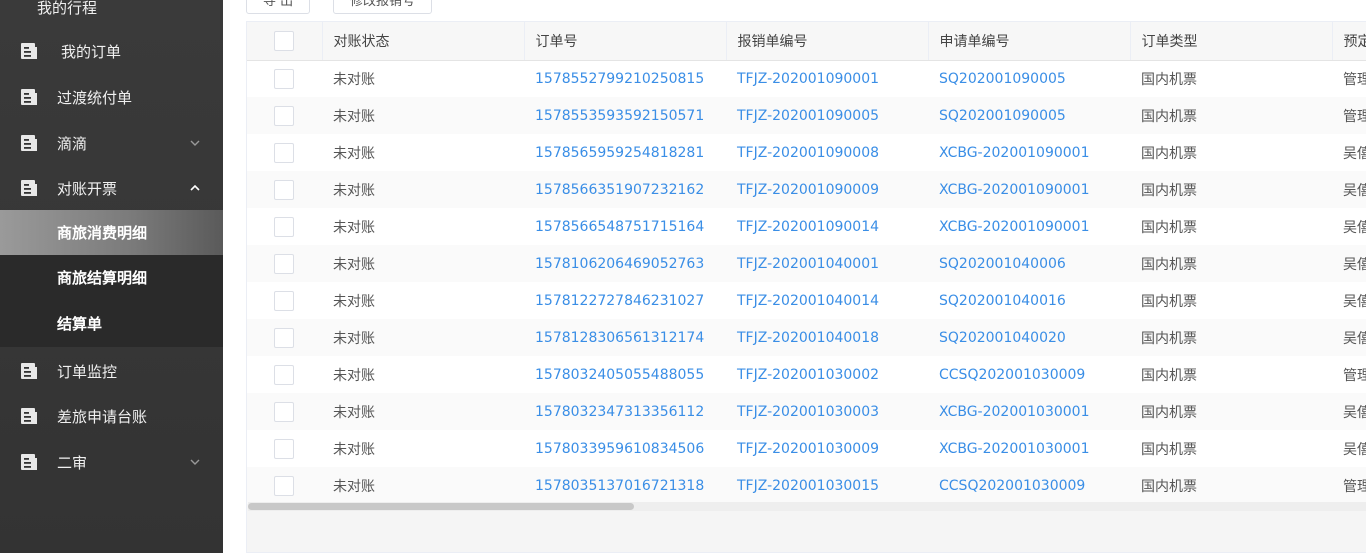  Describe the element at coordinates (827, 263) in the screenshot. I see `reimbursement-number-link: TFJZ-202001040001` at that location.